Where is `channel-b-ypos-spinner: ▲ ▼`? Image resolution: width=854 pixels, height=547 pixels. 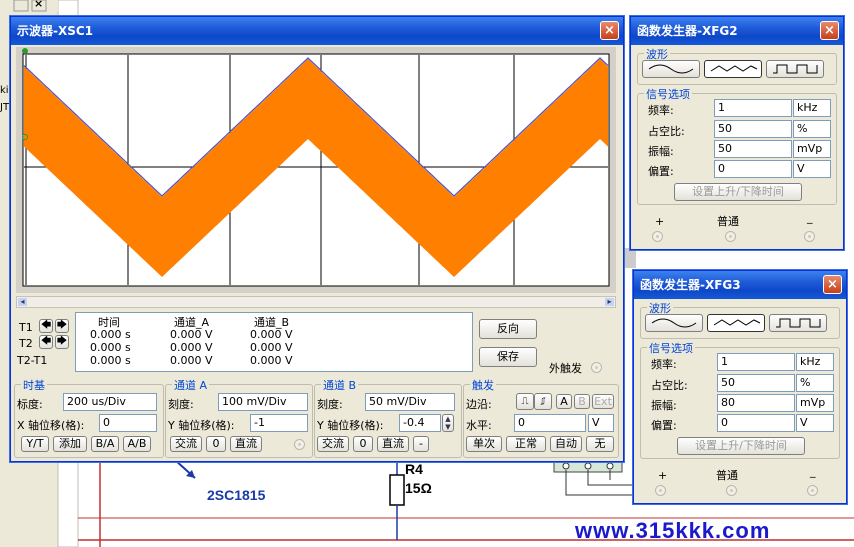
channel-b-ypos-spinner: ▲ ▼ is located at coordinates (448, 423).